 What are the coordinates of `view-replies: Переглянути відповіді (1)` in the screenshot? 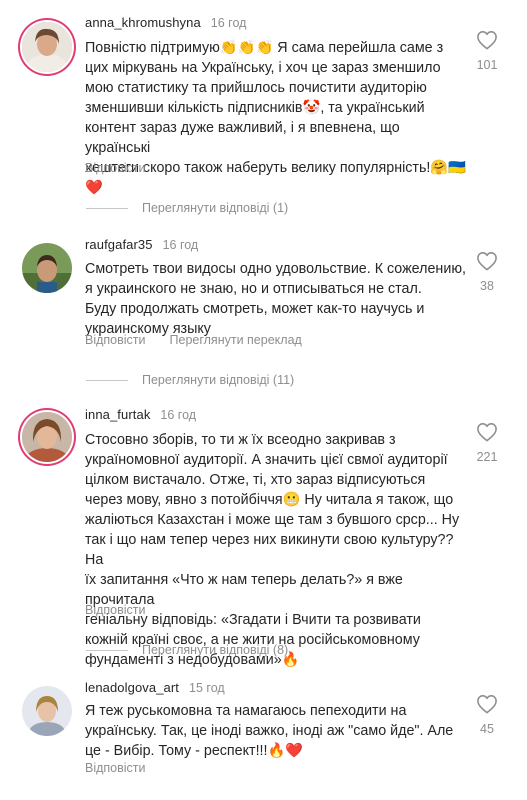 It's located at (187, 208).